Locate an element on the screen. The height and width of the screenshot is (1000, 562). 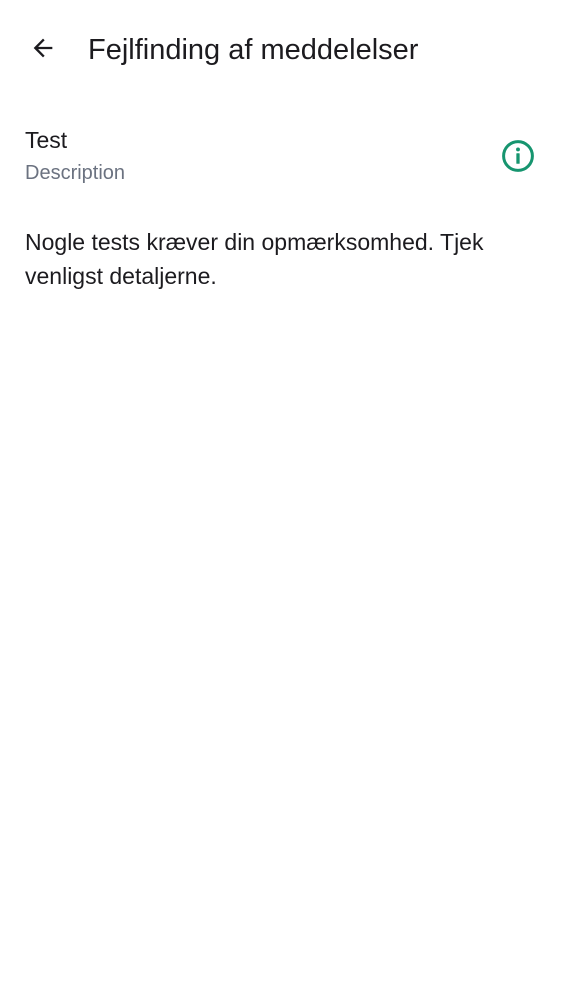
back-button is located at coordinates (43, 50).